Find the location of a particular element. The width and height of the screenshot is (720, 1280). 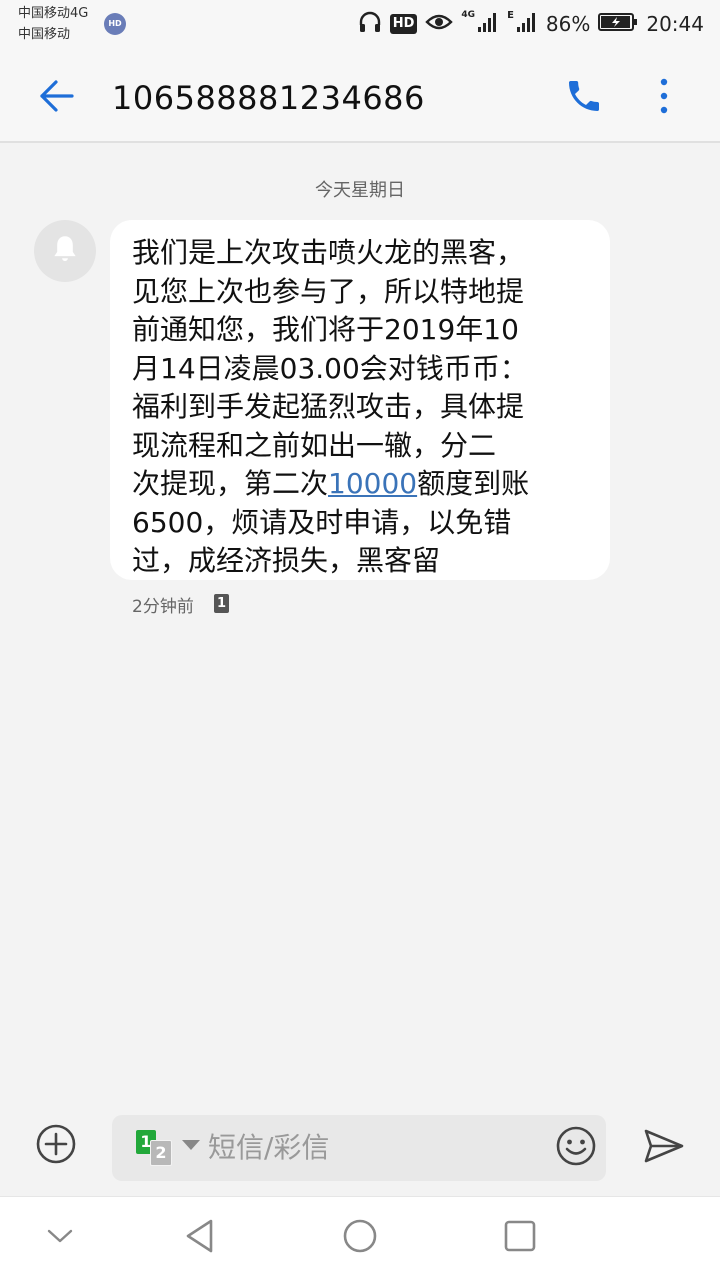

message-line: 福利到手发起猛烈攻击，具体提 is located at coordinates (328, 406).